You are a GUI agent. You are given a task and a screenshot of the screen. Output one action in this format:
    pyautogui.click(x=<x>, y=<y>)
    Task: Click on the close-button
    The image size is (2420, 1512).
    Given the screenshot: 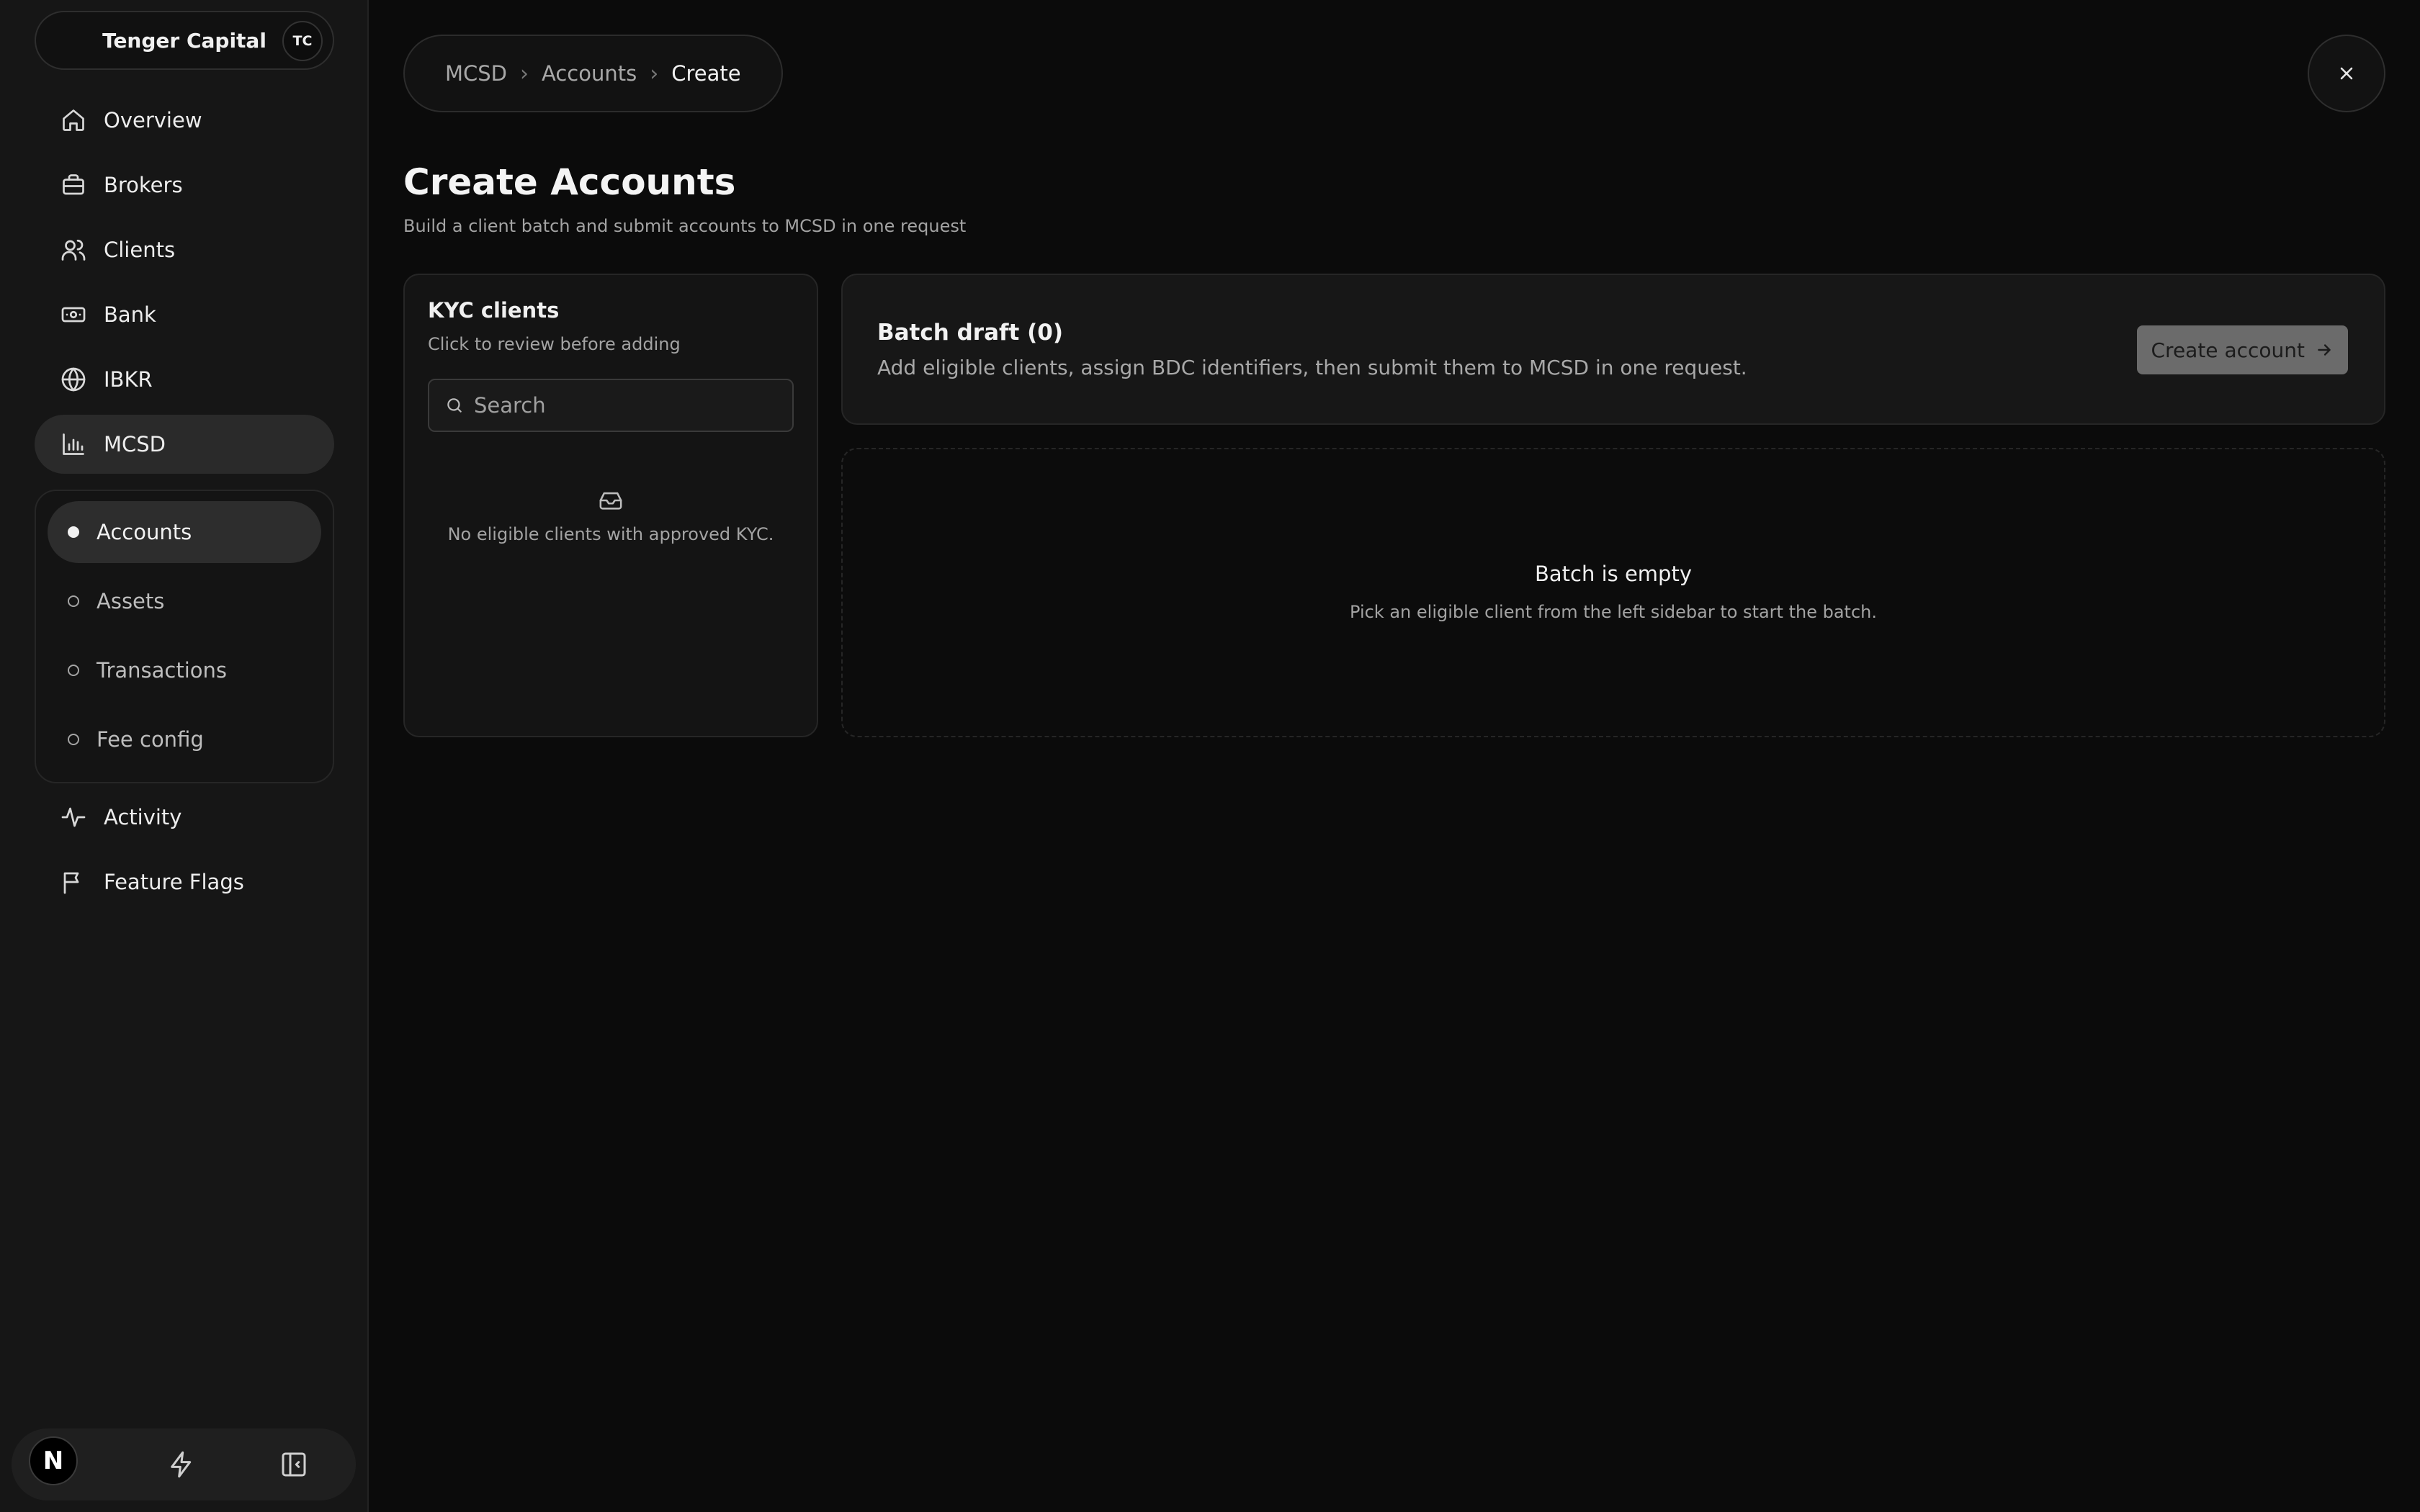 What is the action you would take?
    pyautogui.click(x=2346, y=73)
    